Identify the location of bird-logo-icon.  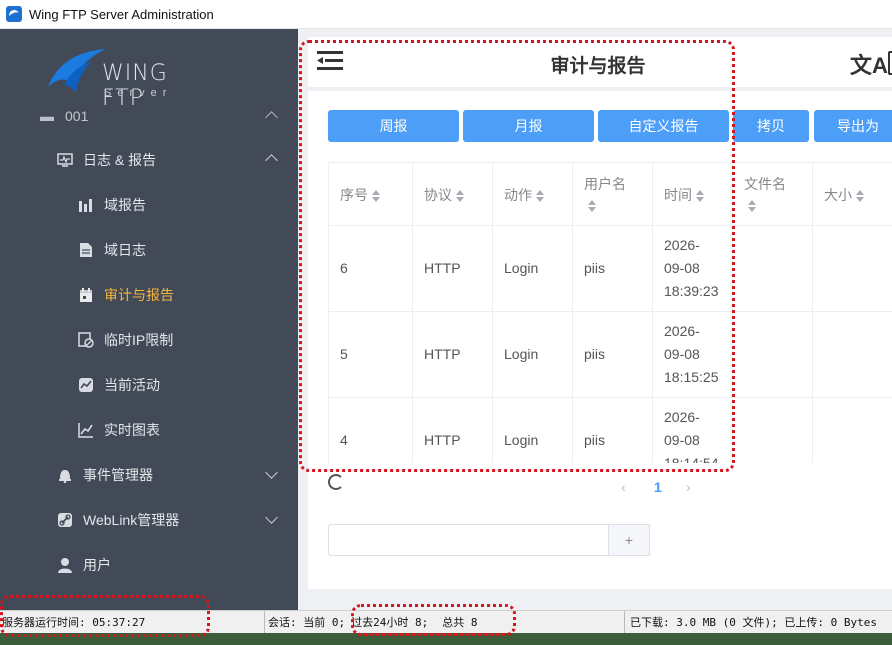
(77, 71).